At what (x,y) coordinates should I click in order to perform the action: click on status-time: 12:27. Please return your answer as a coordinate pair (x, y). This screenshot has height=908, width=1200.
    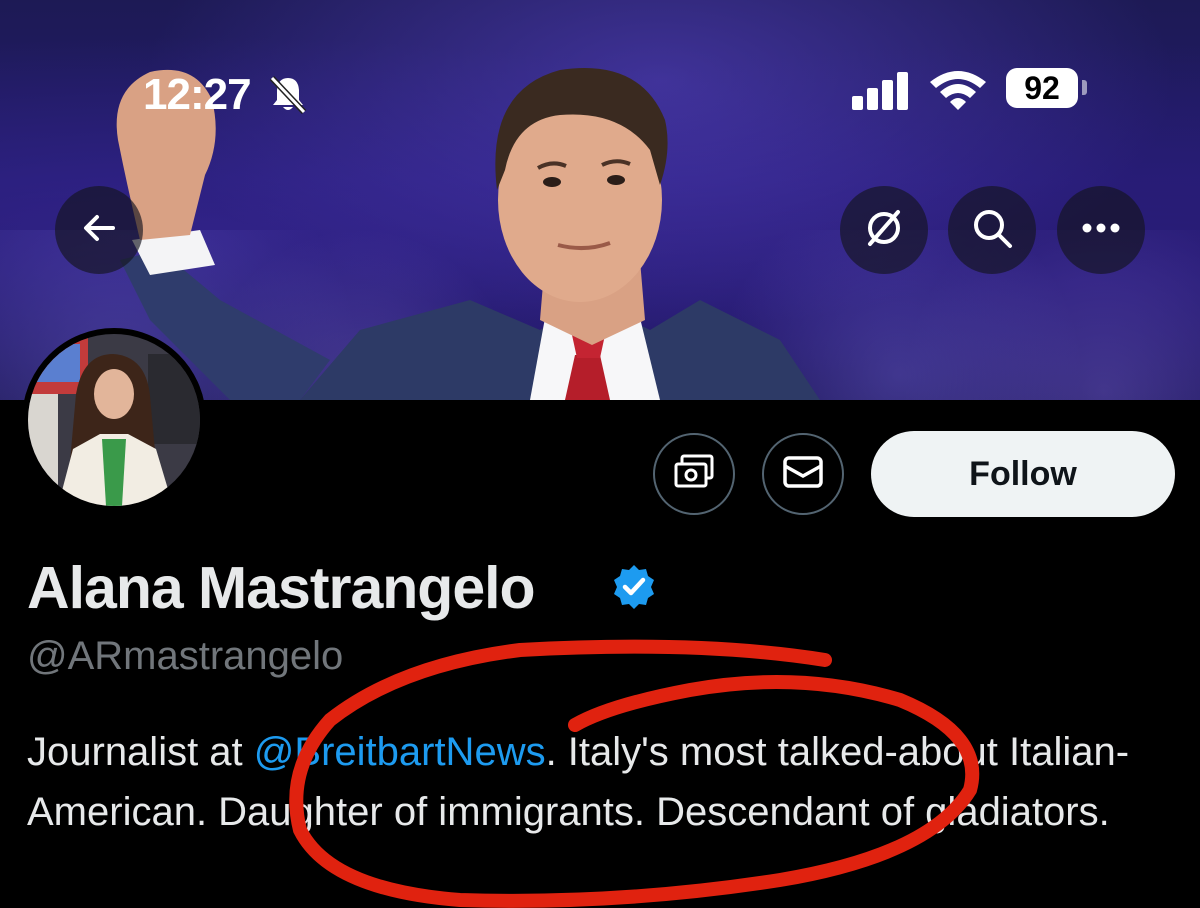
    Looking at the image, I should click on (197, 94).